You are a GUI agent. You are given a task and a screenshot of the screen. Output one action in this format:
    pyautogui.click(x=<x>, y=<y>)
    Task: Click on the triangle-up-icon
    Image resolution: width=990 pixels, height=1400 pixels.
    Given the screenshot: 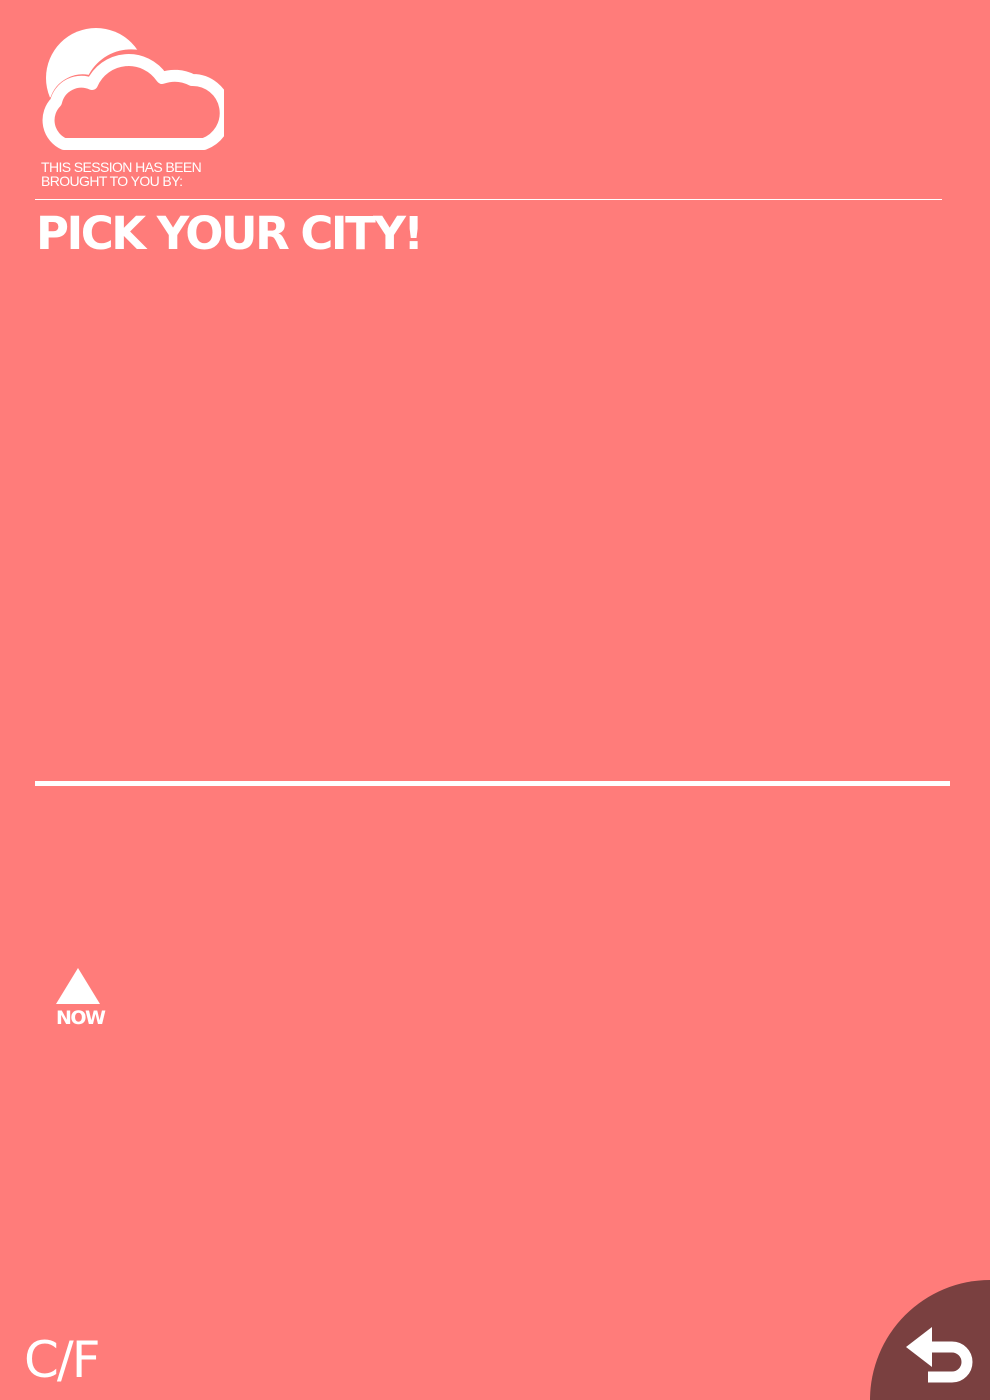 What is the action you would take?
    pyautogui.click(x=78, y=986)
    